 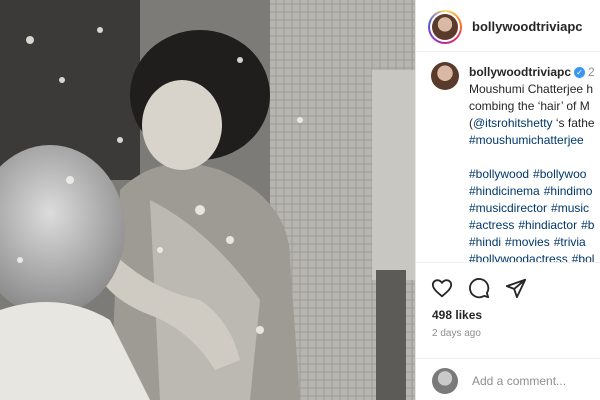 What do you see at coordinates (499, 174) in the screenshot?
I see `hashtag-link: #bollywood` at bounding box center [499, 174].